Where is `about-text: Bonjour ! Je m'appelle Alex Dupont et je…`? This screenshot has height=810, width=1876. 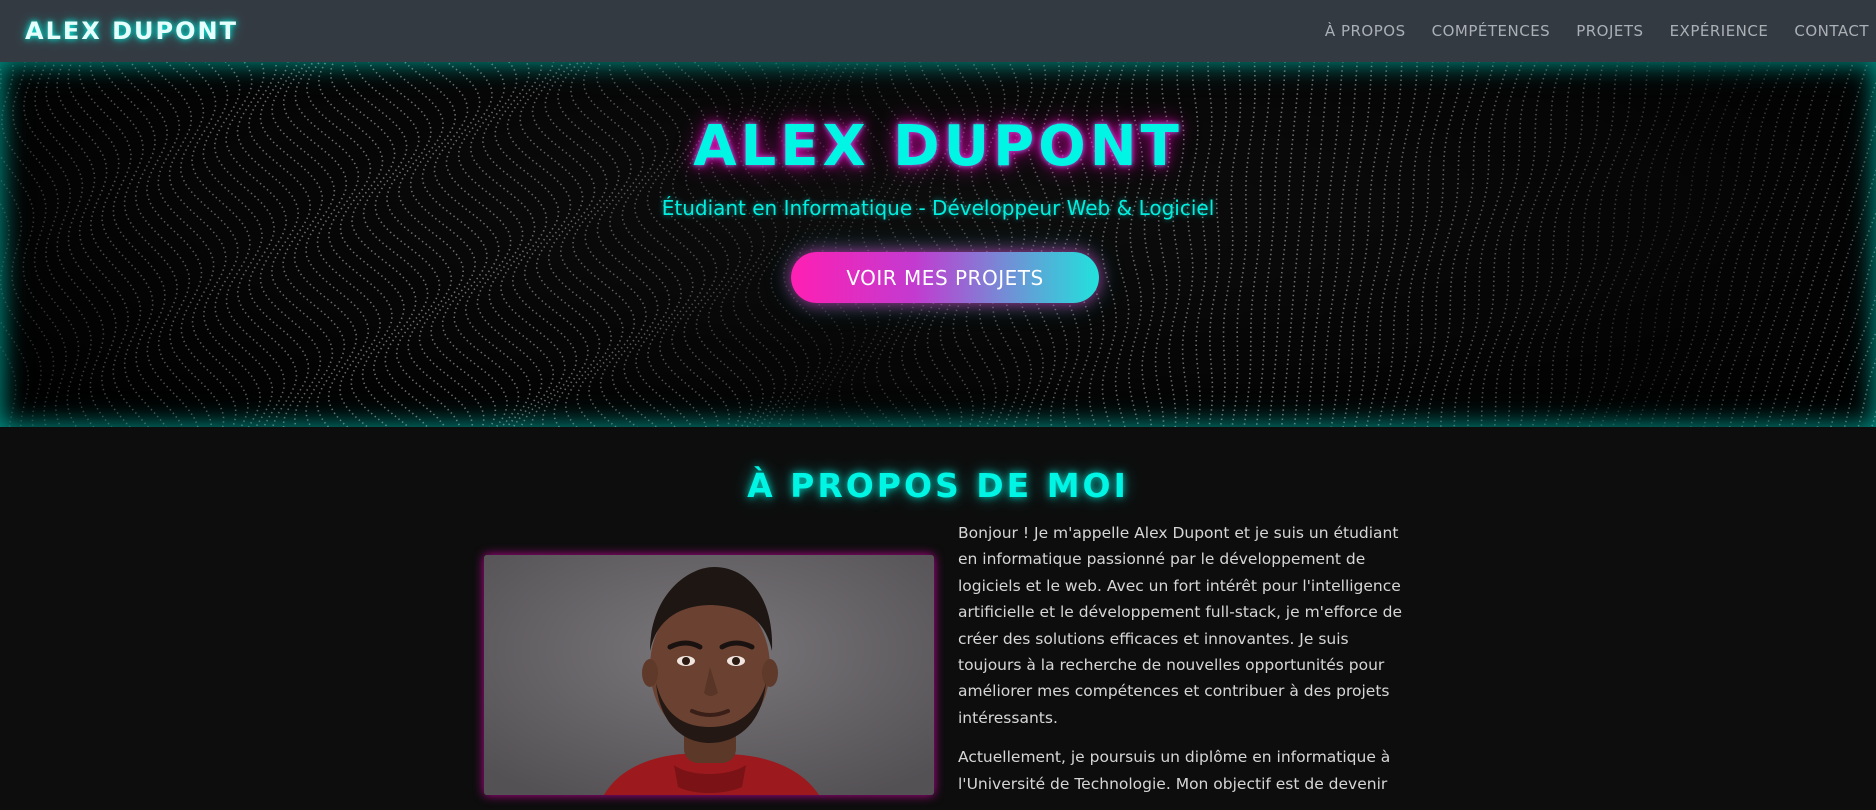
about-text: Bonjour ! Je m'appelle Alex Dupont et je… is located at coordinates (1184, 665).